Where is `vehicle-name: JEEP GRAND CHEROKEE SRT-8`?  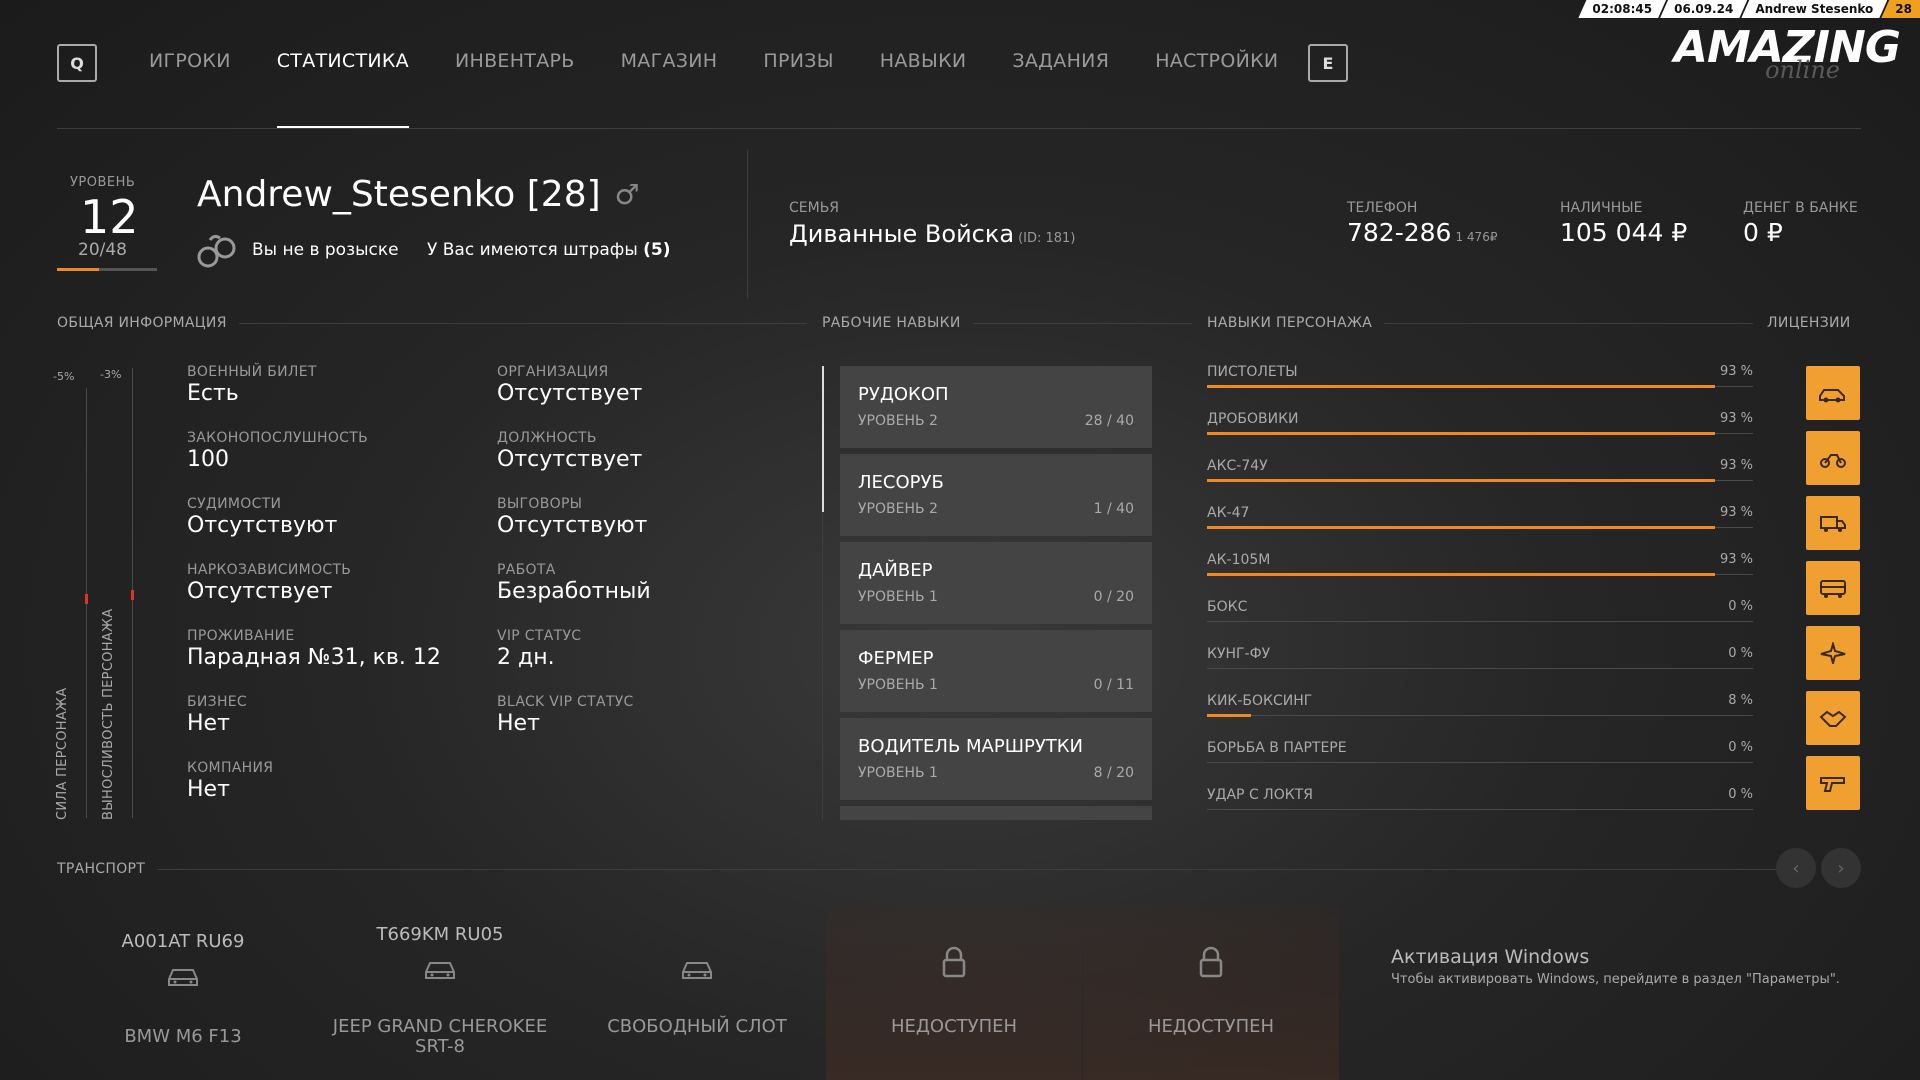 vehicle-name: JEEP GRAND CHEROKEE SRT-8 is located at coordinates (440, 1036).